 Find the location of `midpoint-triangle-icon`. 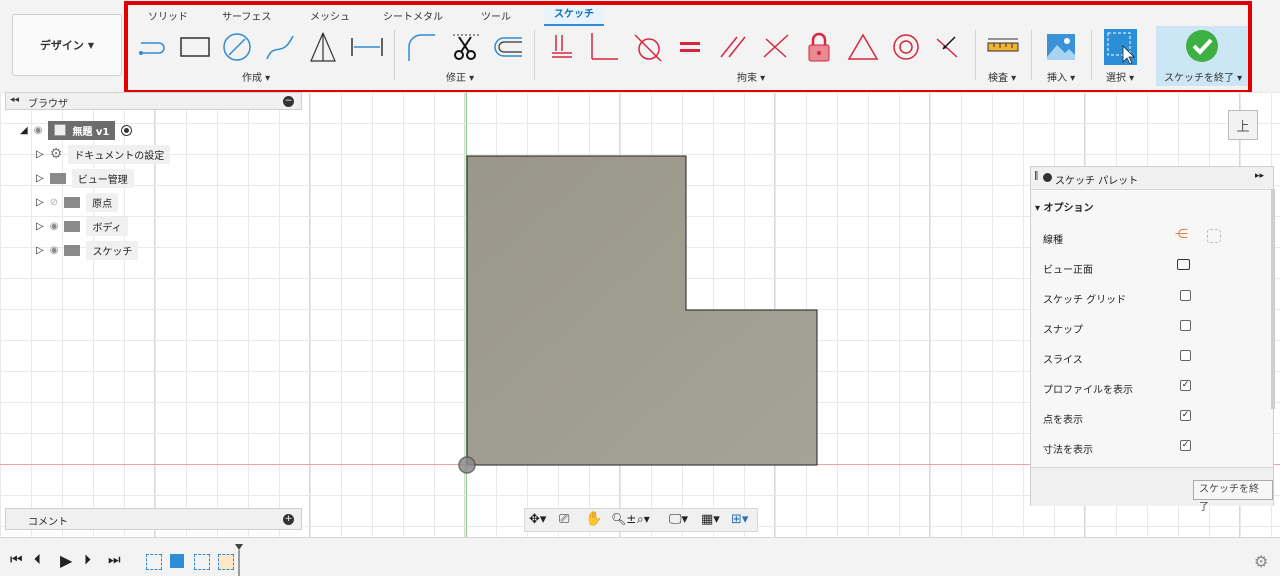

midpoint-triangle-icon is located at coordinates (863, 47).